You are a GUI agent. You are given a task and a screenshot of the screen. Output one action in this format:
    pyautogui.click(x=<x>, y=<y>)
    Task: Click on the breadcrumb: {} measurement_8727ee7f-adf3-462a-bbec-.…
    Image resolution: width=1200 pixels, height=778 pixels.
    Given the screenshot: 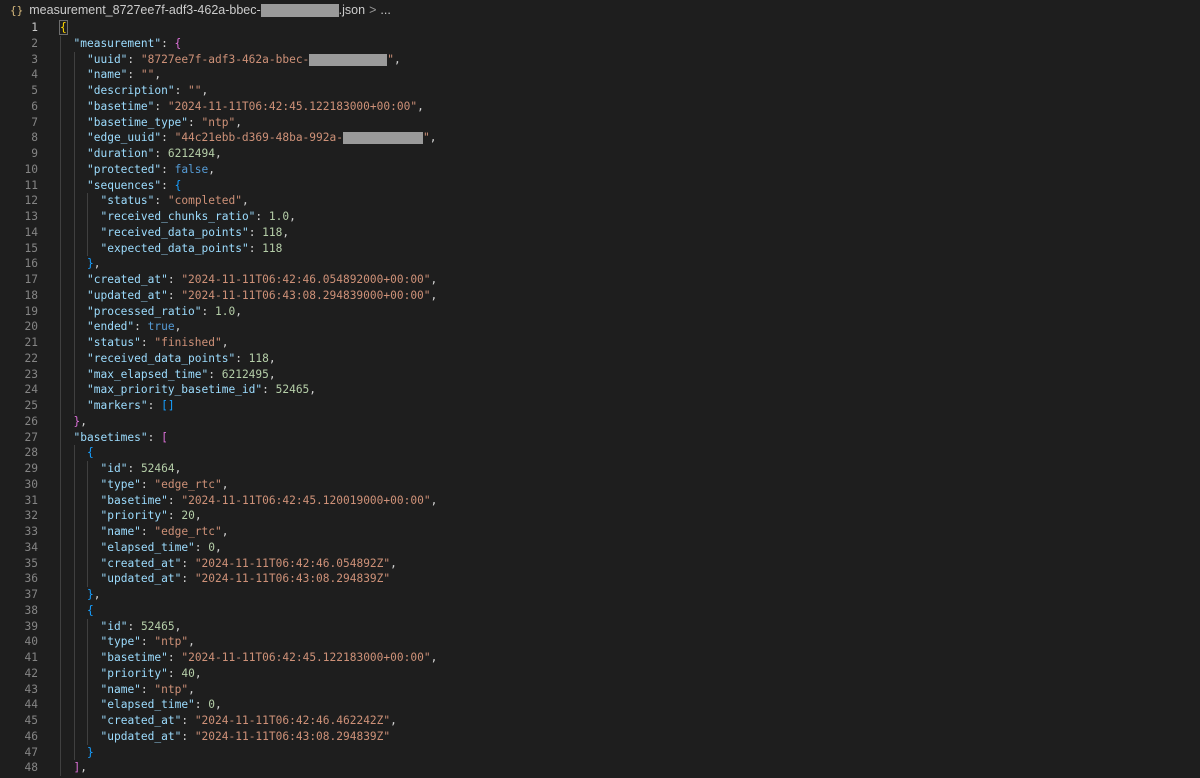 What is the action you would take?
    pyautogui.click(x=600, y=10)
    